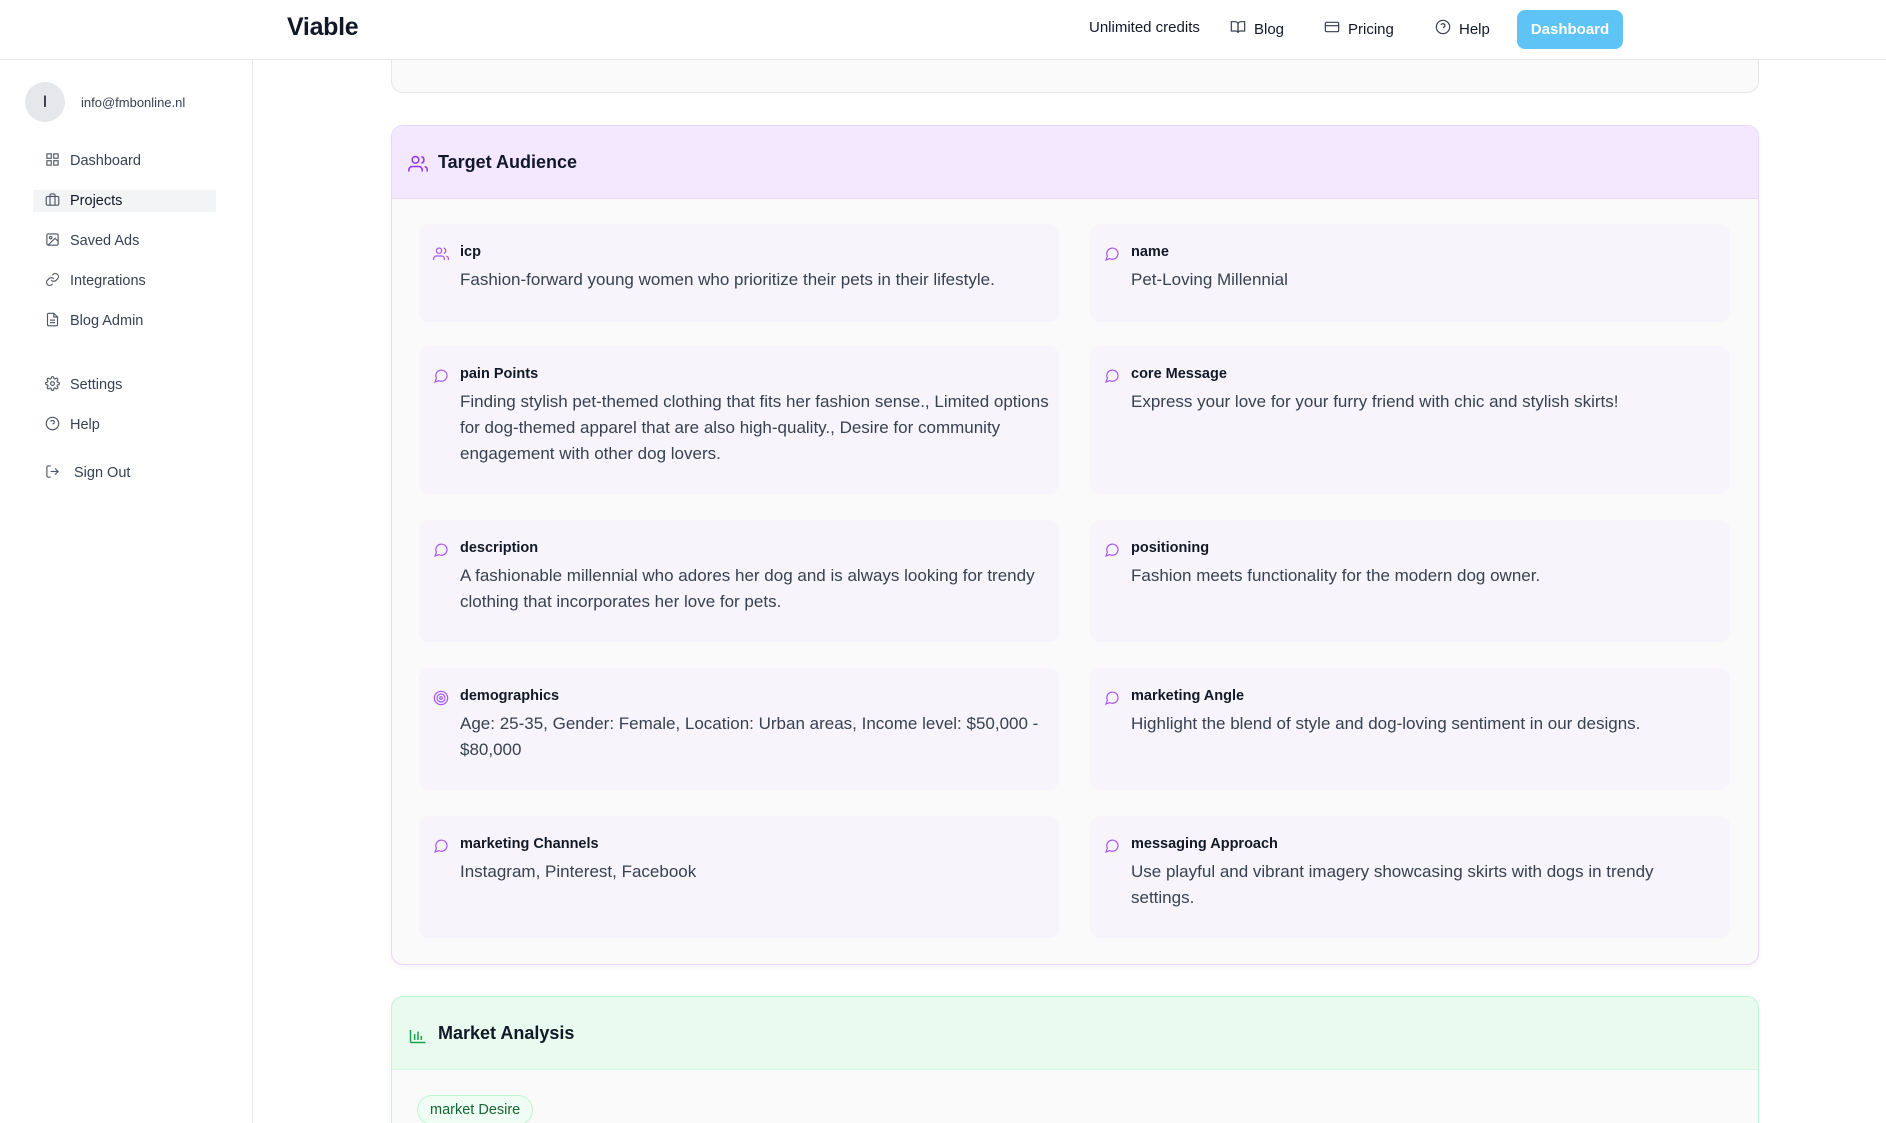 The image size is (1886, 1123). What do you see at coordinates (441, 698) in the screenshot?
I see `target-icon` at bounding box center [441, 698].